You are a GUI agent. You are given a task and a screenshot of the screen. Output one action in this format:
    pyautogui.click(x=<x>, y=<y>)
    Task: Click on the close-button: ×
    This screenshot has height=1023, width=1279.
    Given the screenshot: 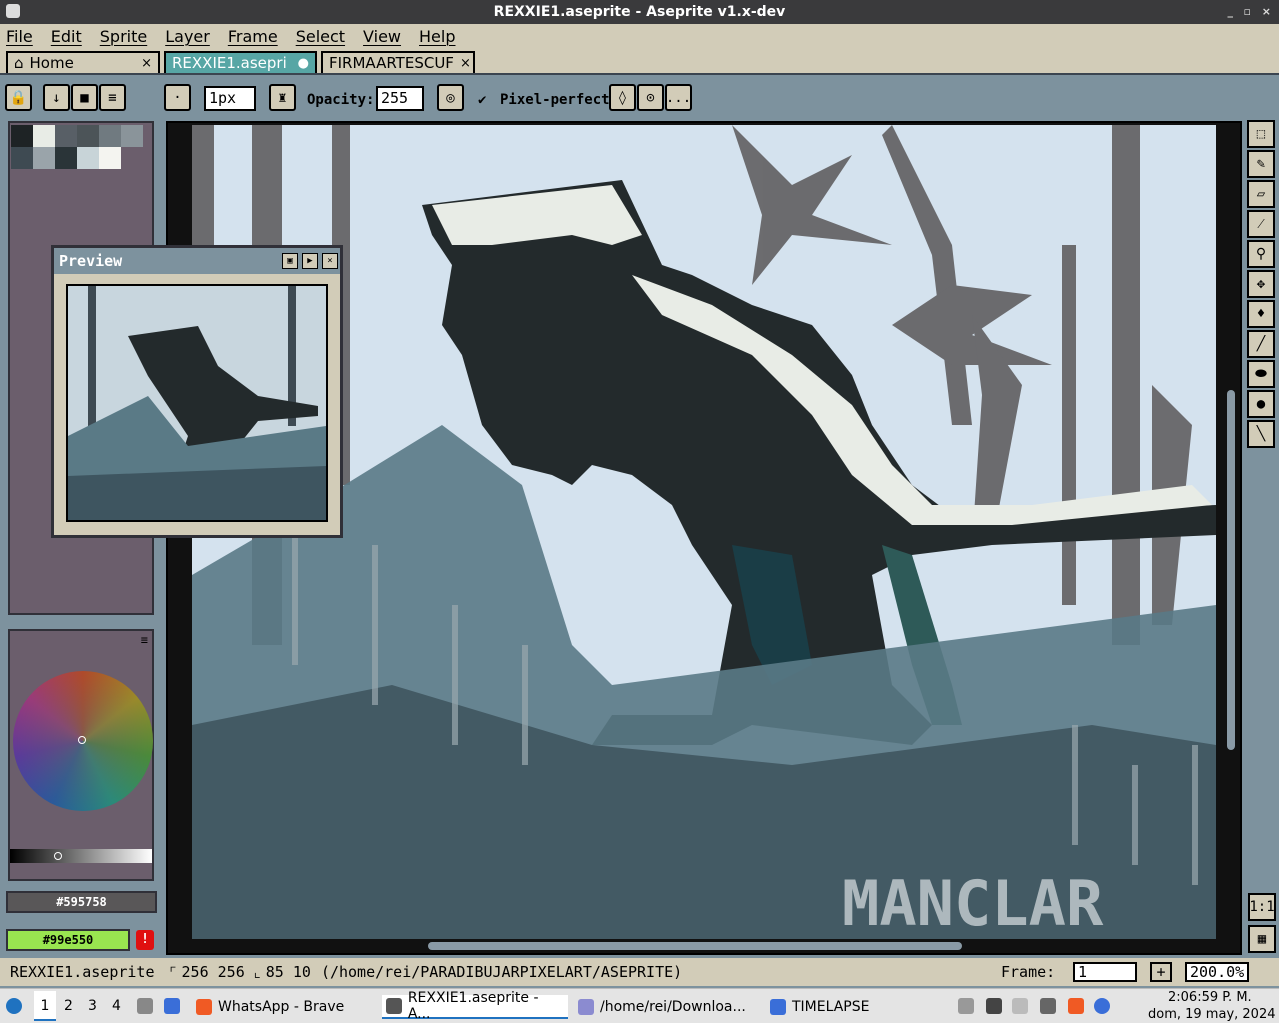 What is the action you would take?
    pyautogui.click(x=1266, y=12)
    